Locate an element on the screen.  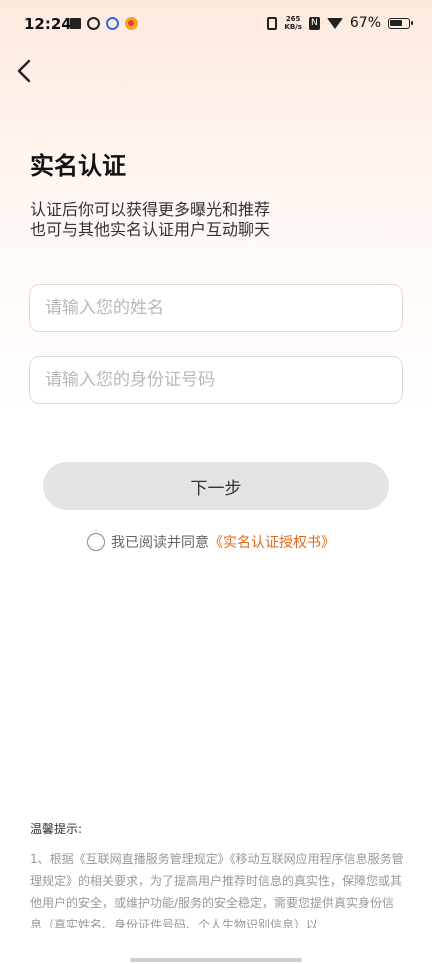
id-number-input is located at coordinates (216, 380).